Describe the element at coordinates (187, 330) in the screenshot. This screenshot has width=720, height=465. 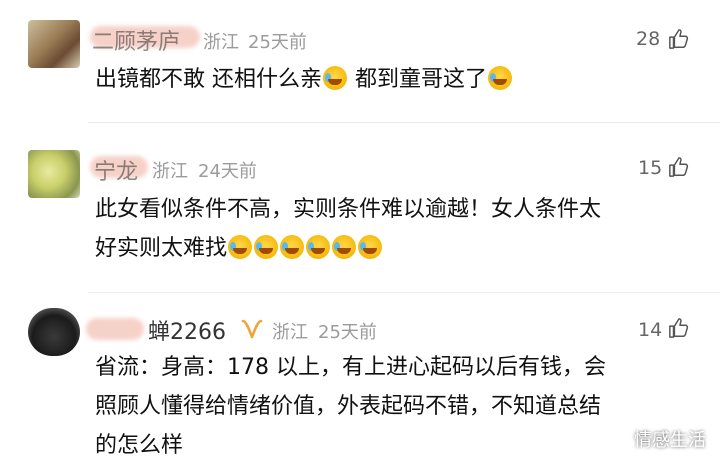
I see `username: 蝉2266` at that location.